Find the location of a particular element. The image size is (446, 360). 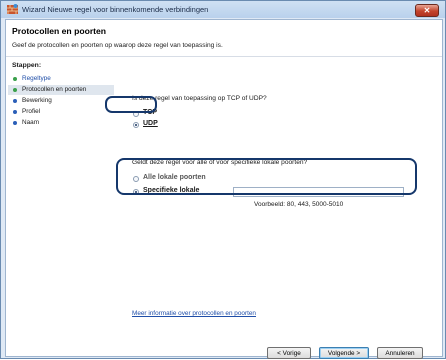

cancel-button: Annuleren is located at coordinates (400, 353).